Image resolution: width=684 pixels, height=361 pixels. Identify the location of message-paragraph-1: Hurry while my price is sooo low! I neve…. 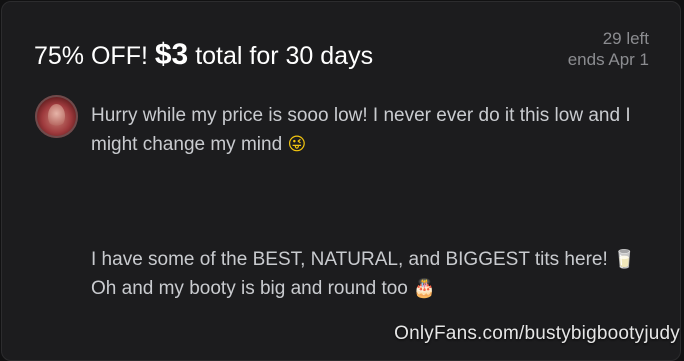
(376, 130).